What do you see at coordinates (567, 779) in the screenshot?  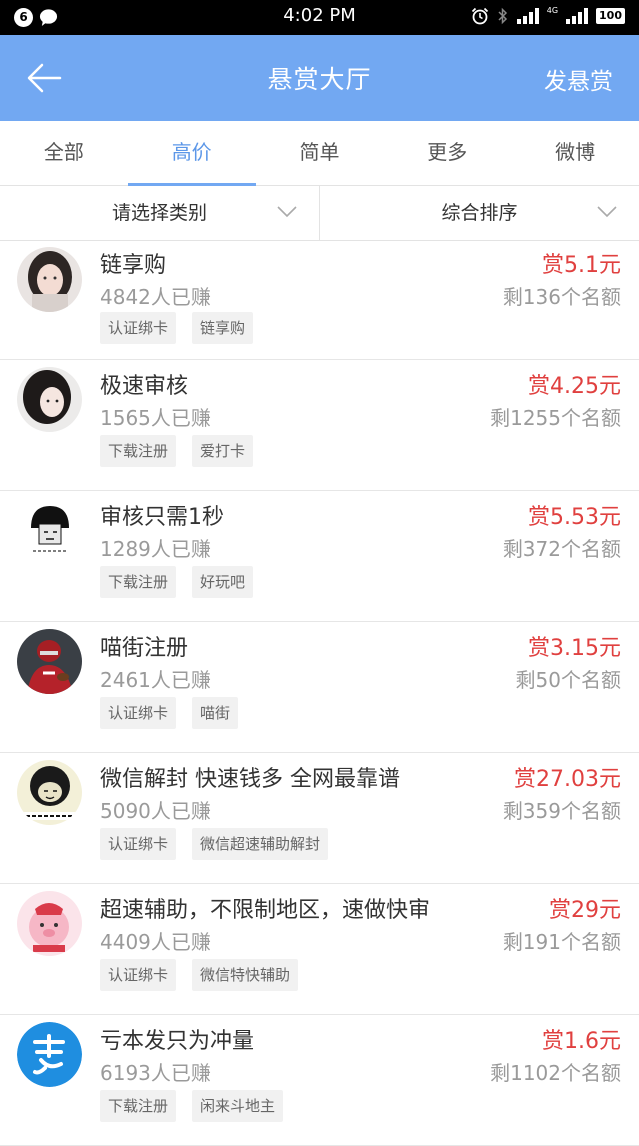 I see `reward-amount: 赏27.03元` at bounding box center [567, 779].